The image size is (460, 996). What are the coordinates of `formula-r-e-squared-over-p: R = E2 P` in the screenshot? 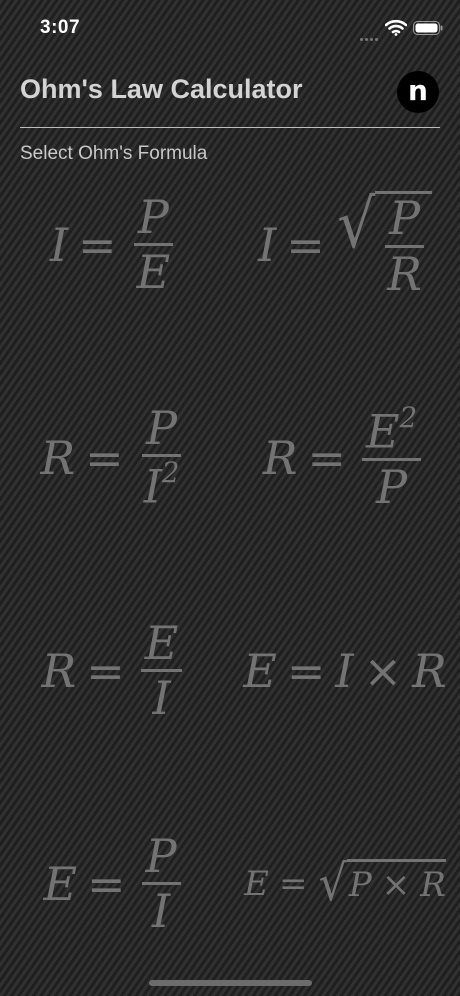 It's located at (345, 457).